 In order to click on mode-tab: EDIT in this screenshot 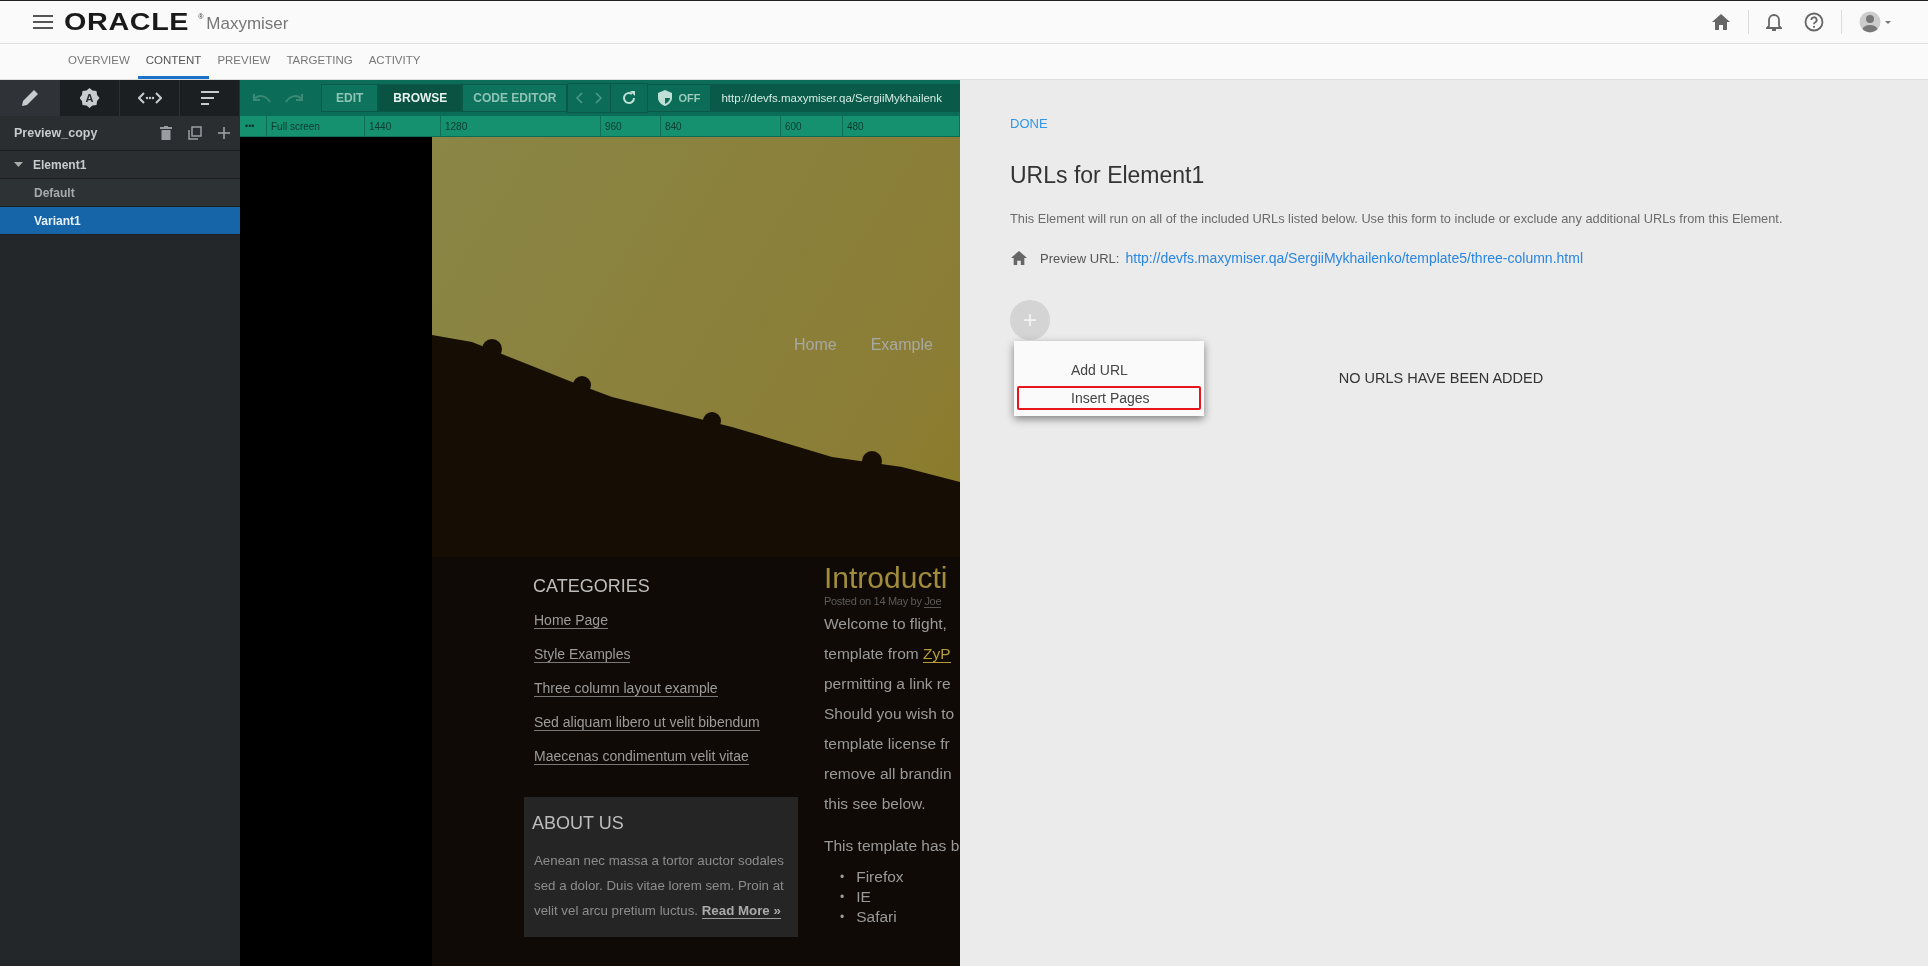, I will do `click(350, 98)`.